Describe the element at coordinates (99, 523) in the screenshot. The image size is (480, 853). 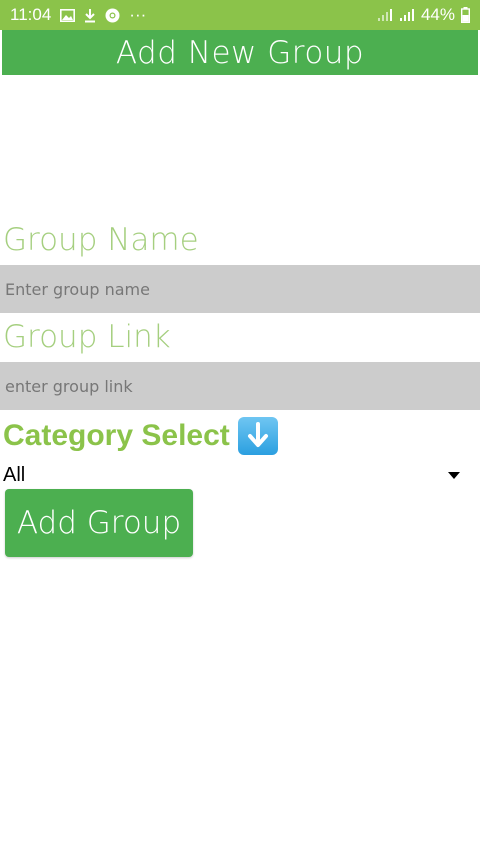
I see `add-group-button: Add Group` at that location.